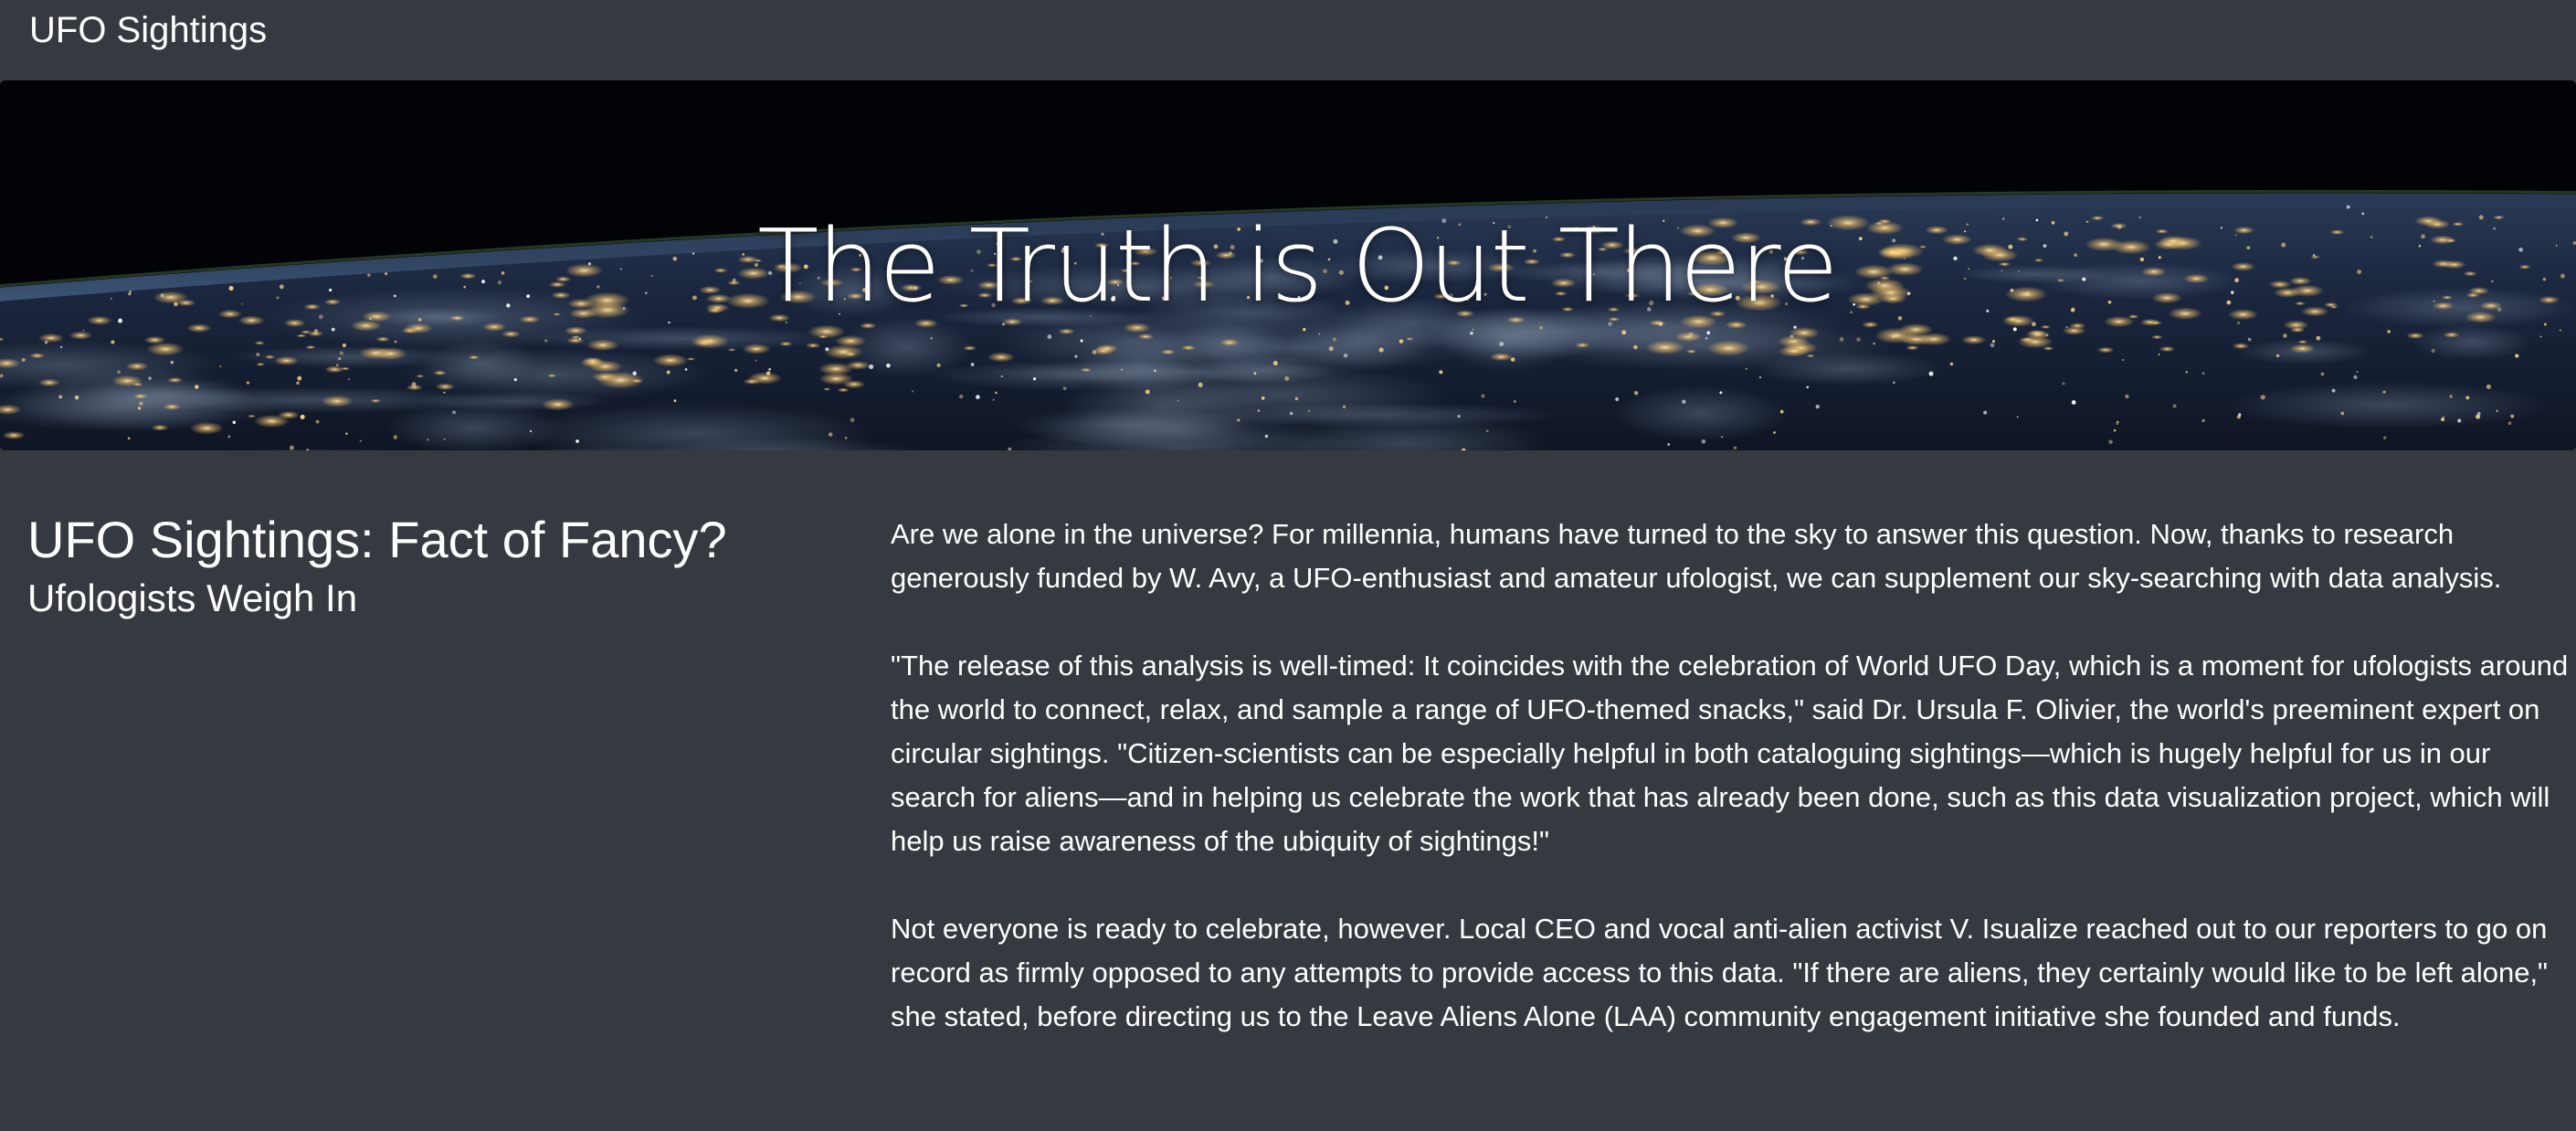  Describe the element at coordinates (1298, 266) in the screenshot. I see `hero-title: The Truth is Out There` at that location.